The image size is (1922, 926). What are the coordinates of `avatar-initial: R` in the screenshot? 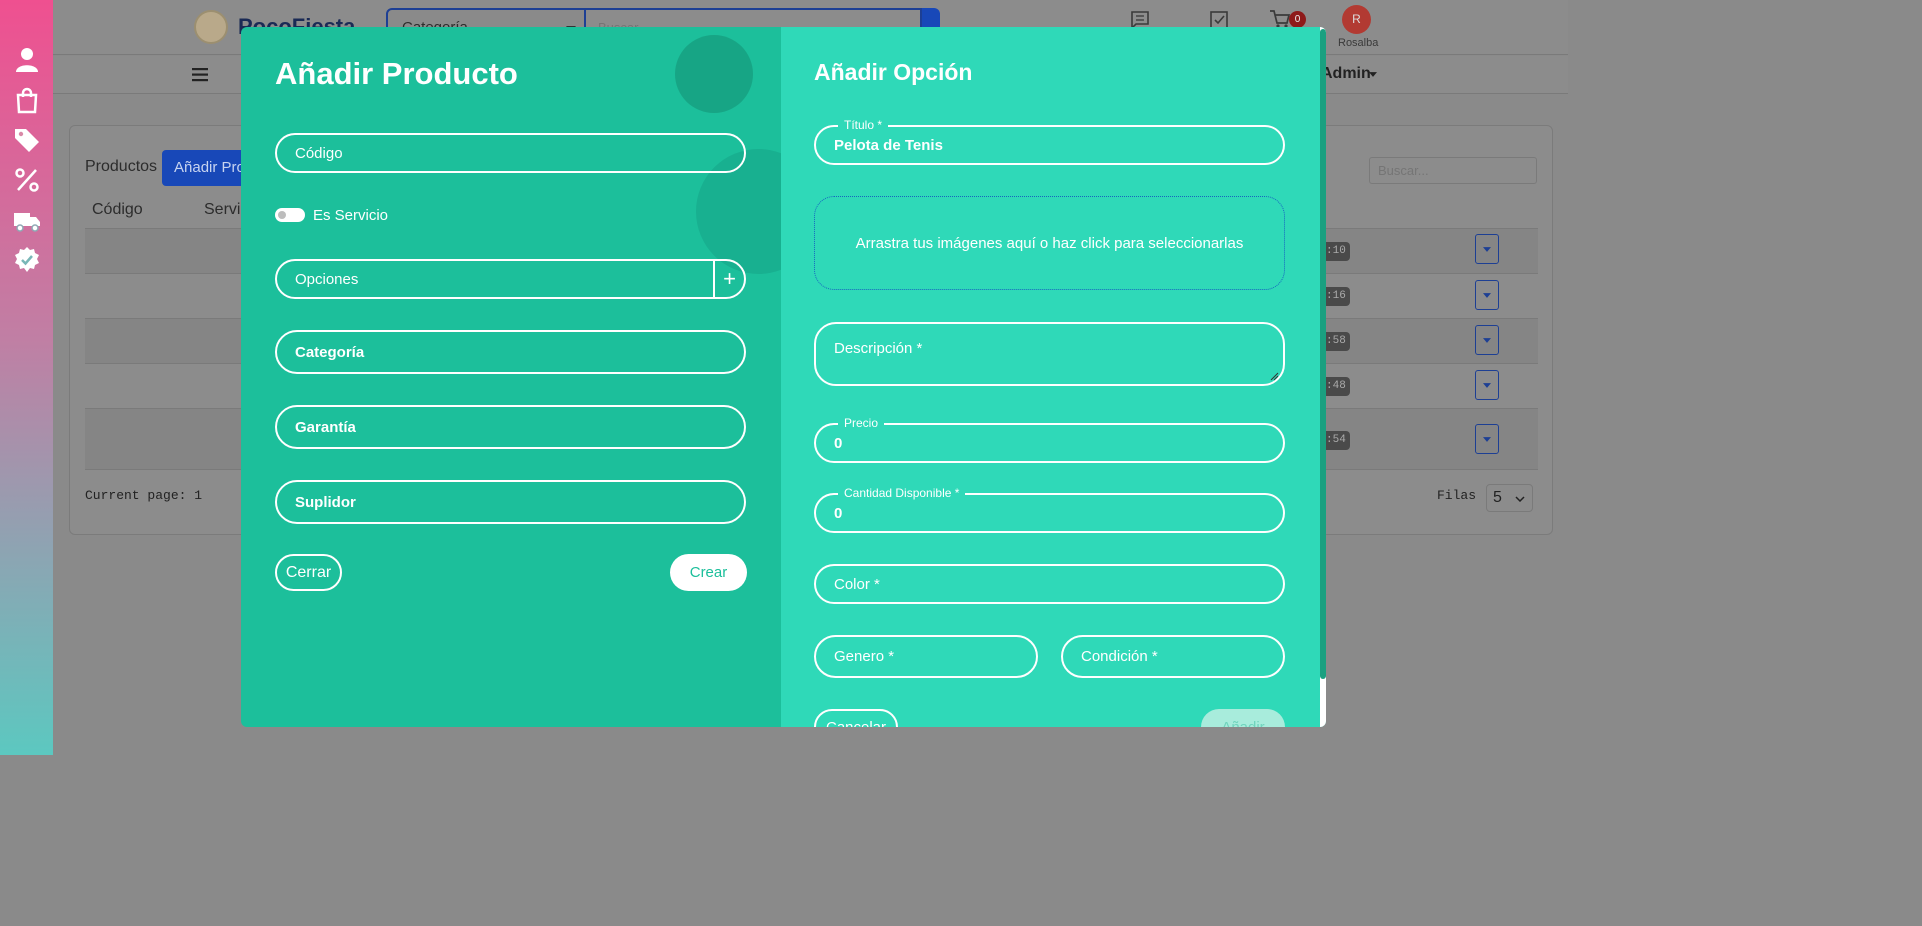 It's located at (1356, 19).